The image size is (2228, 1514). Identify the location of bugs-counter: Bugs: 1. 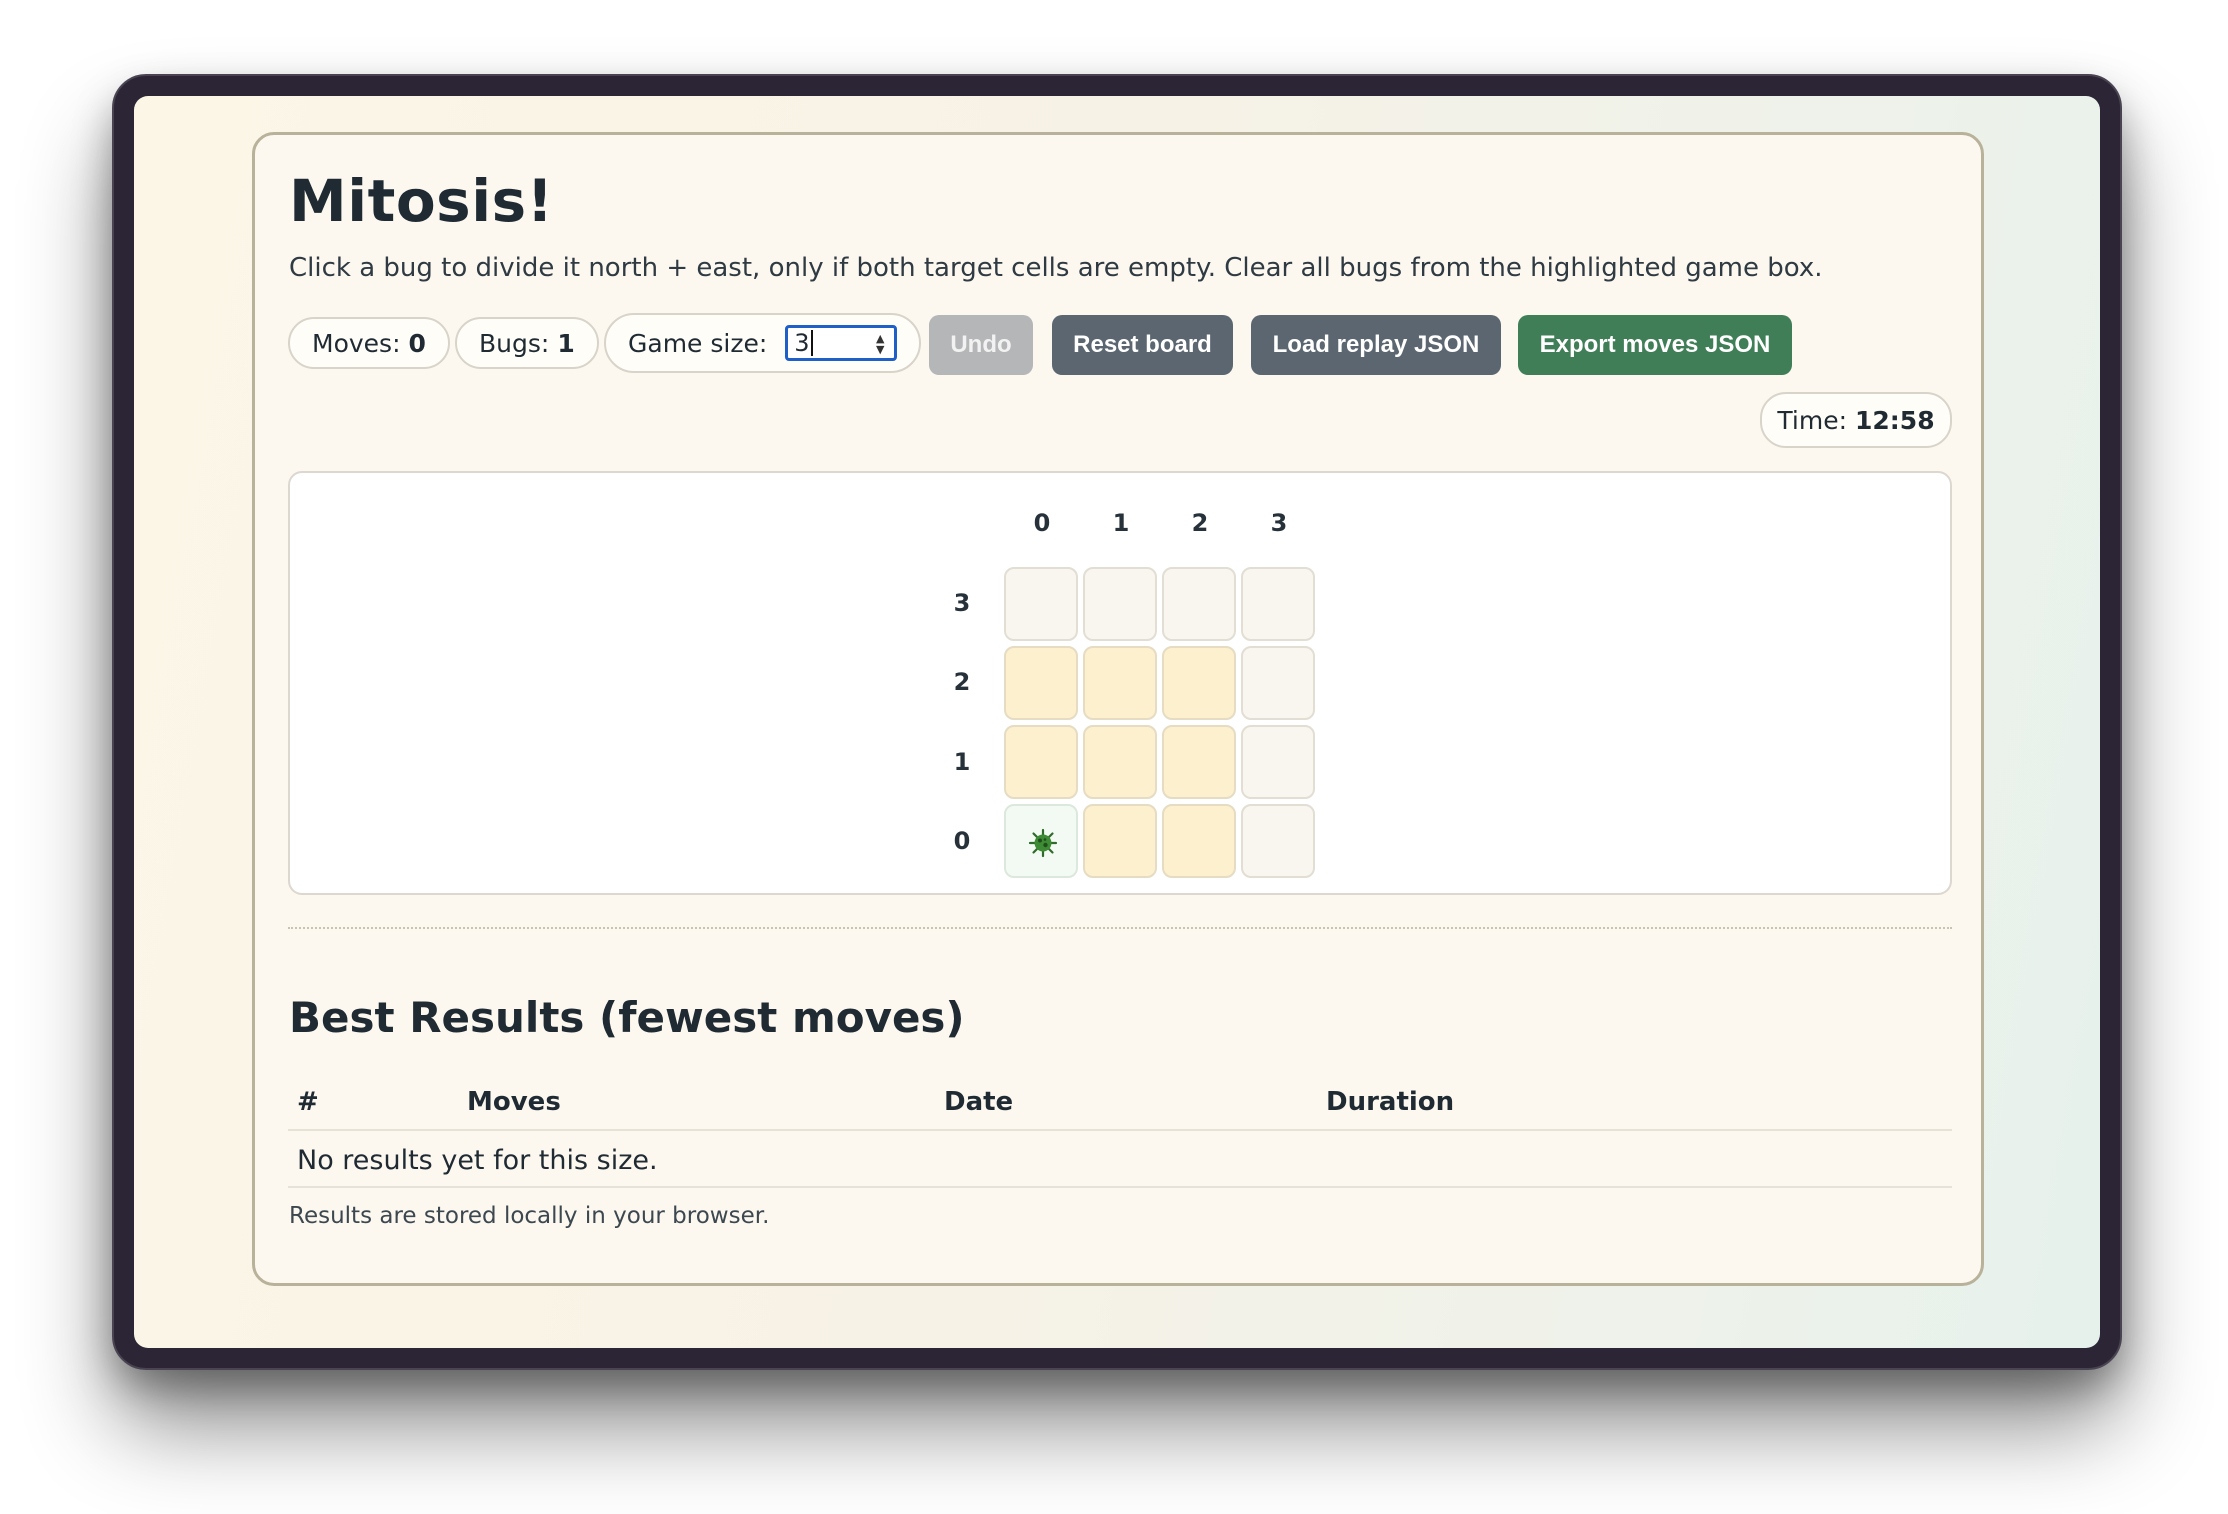
(527, 343).